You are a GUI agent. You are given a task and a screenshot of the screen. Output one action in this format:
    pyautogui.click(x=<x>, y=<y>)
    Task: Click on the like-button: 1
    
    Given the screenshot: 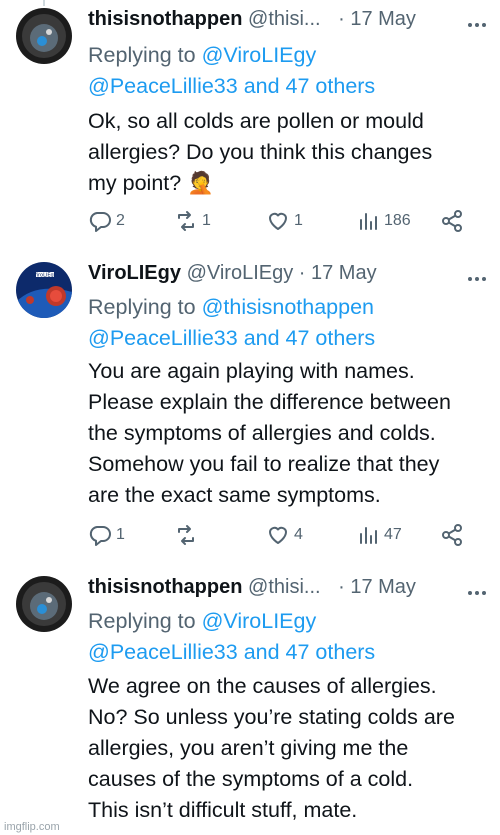 What is the action you would take?
    pyautogui.click(x=284, y=221)
    